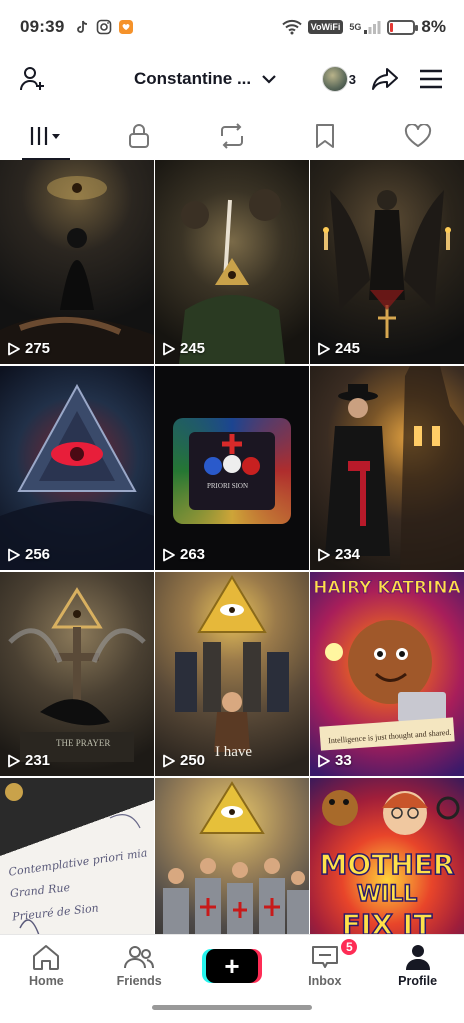 The image size is (464, 1023). I want to click on view-count: 234, so click(338, 554).